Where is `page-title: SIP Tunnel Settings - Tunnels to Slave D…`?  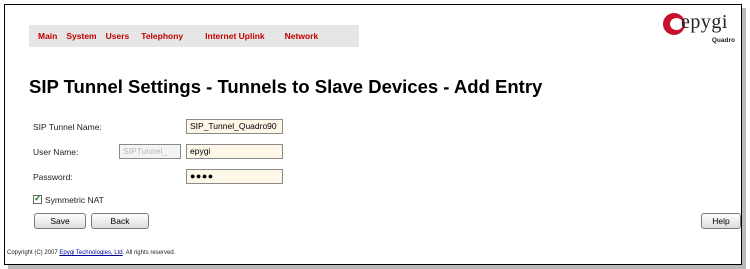 page-title: SIP Tunnel Settings - Tunnels to Slave D… is located at coordinates (286, 86).